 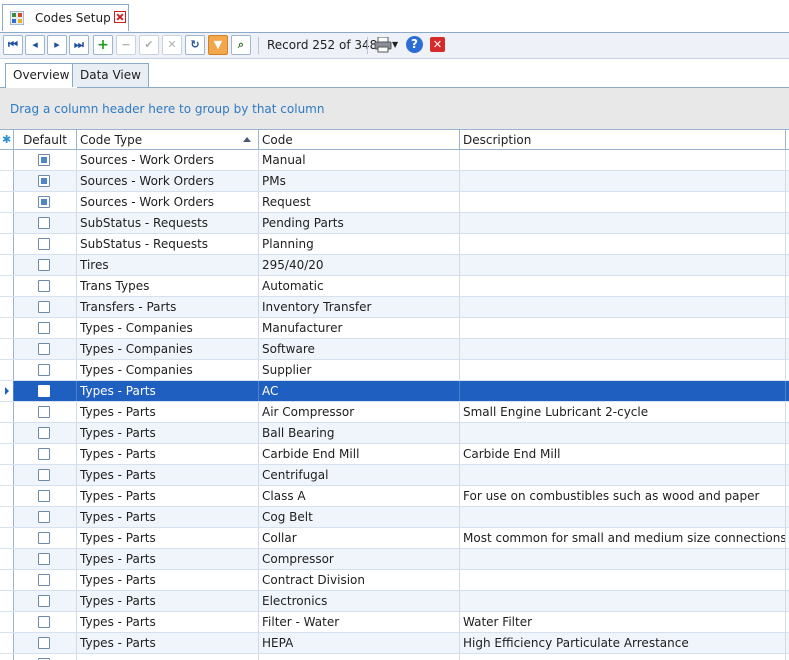 I want to click on cell-code: Collar, so click(x=359, y=538).